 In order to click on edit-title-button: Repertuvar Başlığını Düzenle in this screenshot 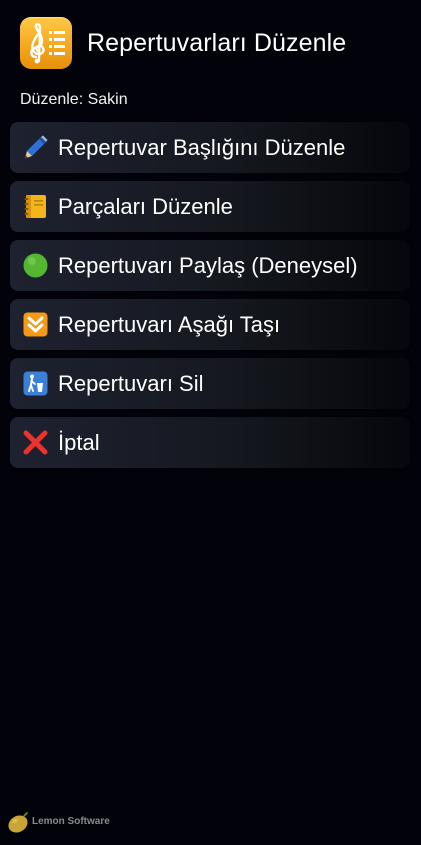, I will do `click(210, 147)`.